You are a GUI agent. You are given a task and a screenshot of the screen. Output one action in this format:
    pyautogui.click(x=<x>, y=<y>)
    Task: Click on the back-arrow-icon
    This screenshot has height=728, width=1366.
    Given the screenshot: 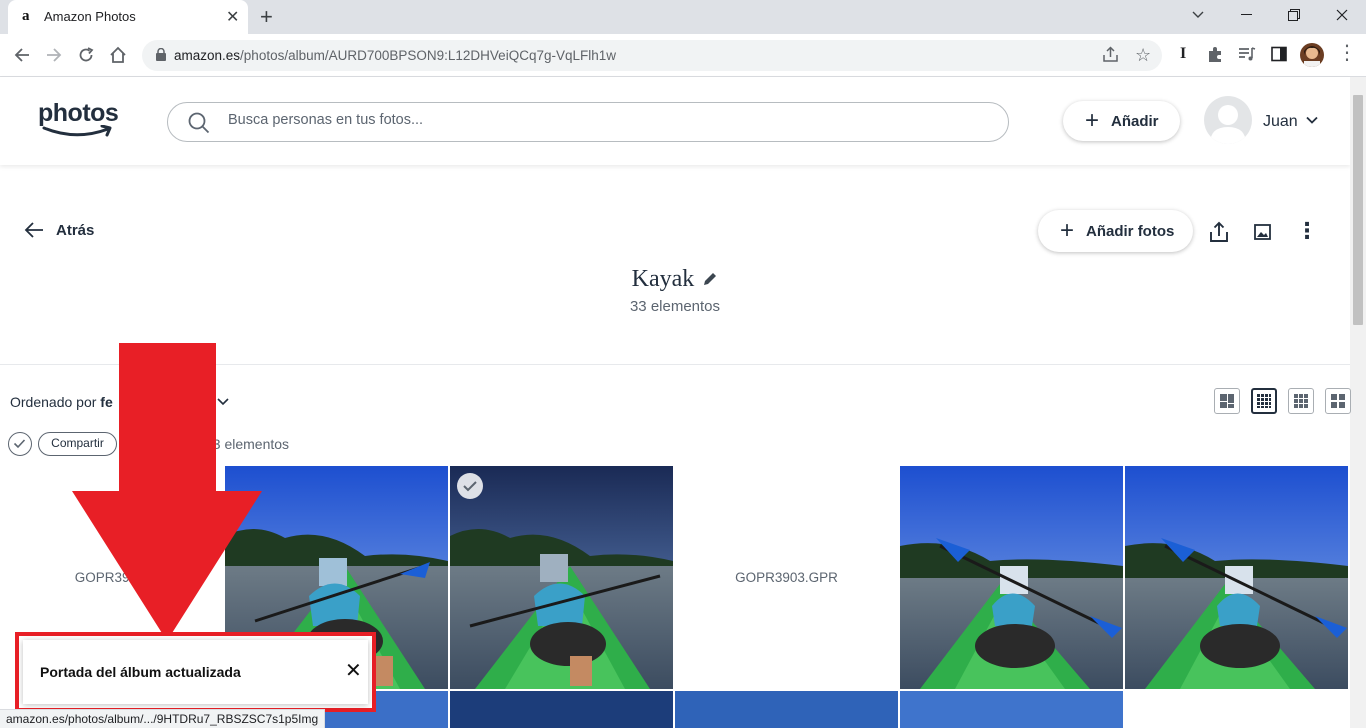 What is the action you would take?
    pyautogui.click(x=22, y=55)
    